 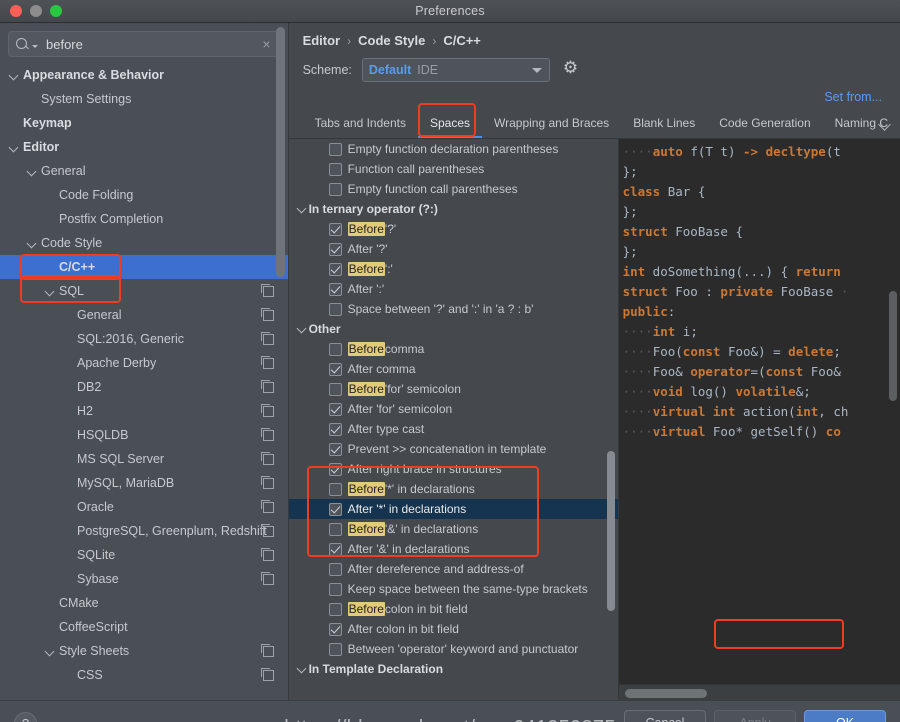 What do you see at coordinates (144, 387) in the screenshot?
I see `sidebar-item: DB2` at bounding box center [144, 387].